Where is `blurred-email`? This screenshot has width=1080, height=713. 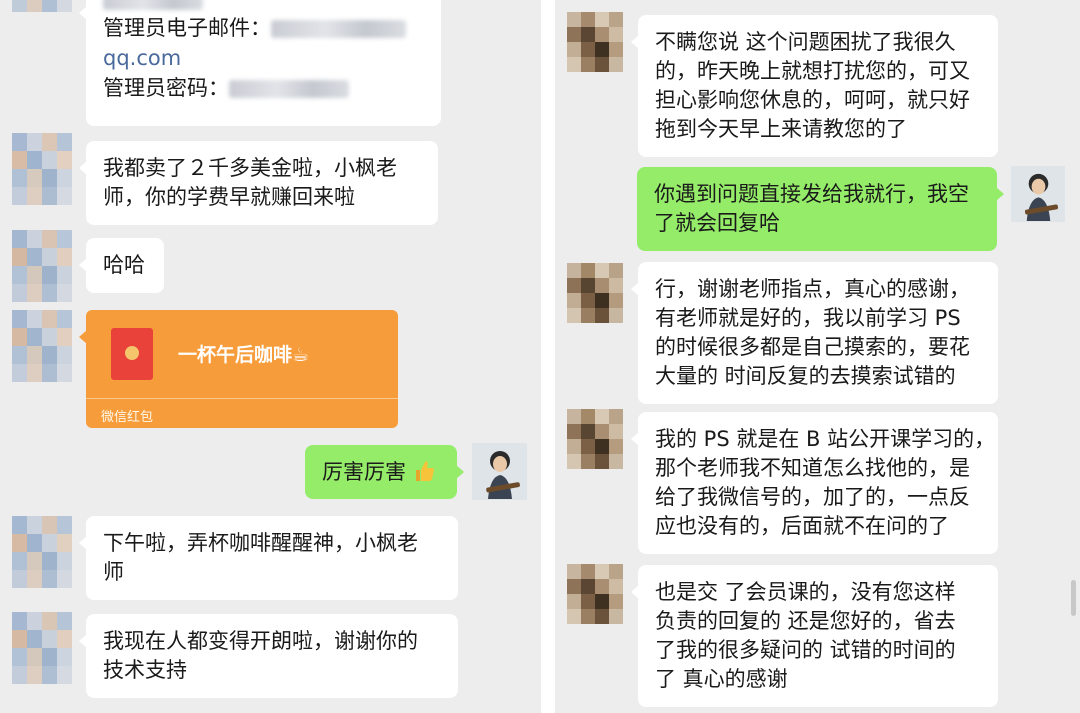
blurred-email is located at coordinates (338, 29).